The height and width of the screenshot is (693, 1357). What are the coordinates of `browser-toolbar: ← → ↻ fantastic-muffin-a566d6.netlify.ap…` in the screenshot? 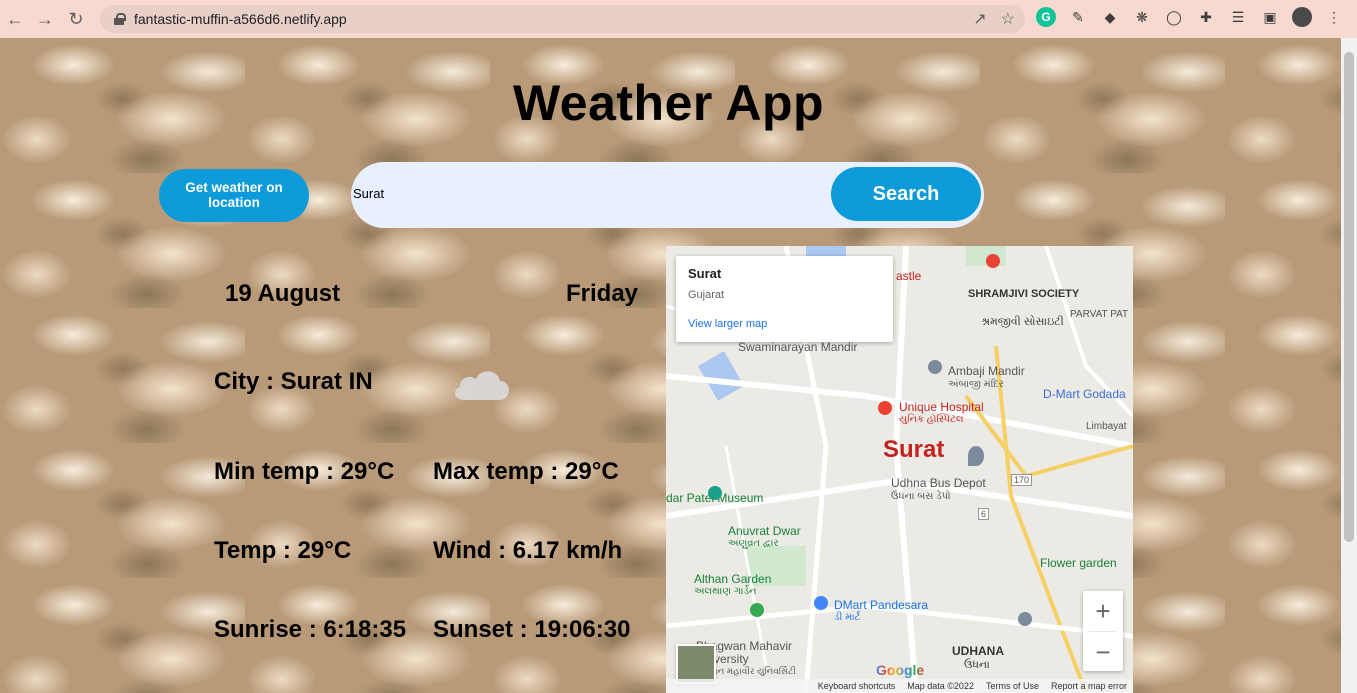 It's located at (678, 19).